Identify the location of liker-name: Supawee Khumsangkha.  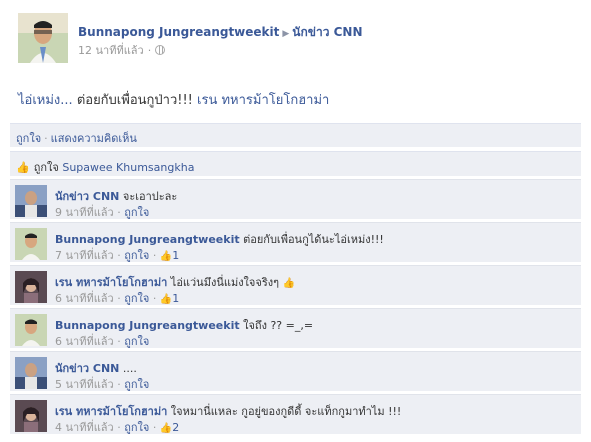
(128, 167).